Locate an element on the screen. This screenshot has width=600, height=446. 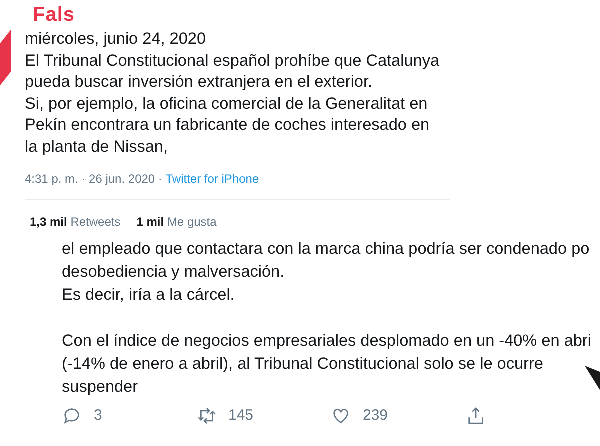
retweet-icon is located at coordinates (206, 416).